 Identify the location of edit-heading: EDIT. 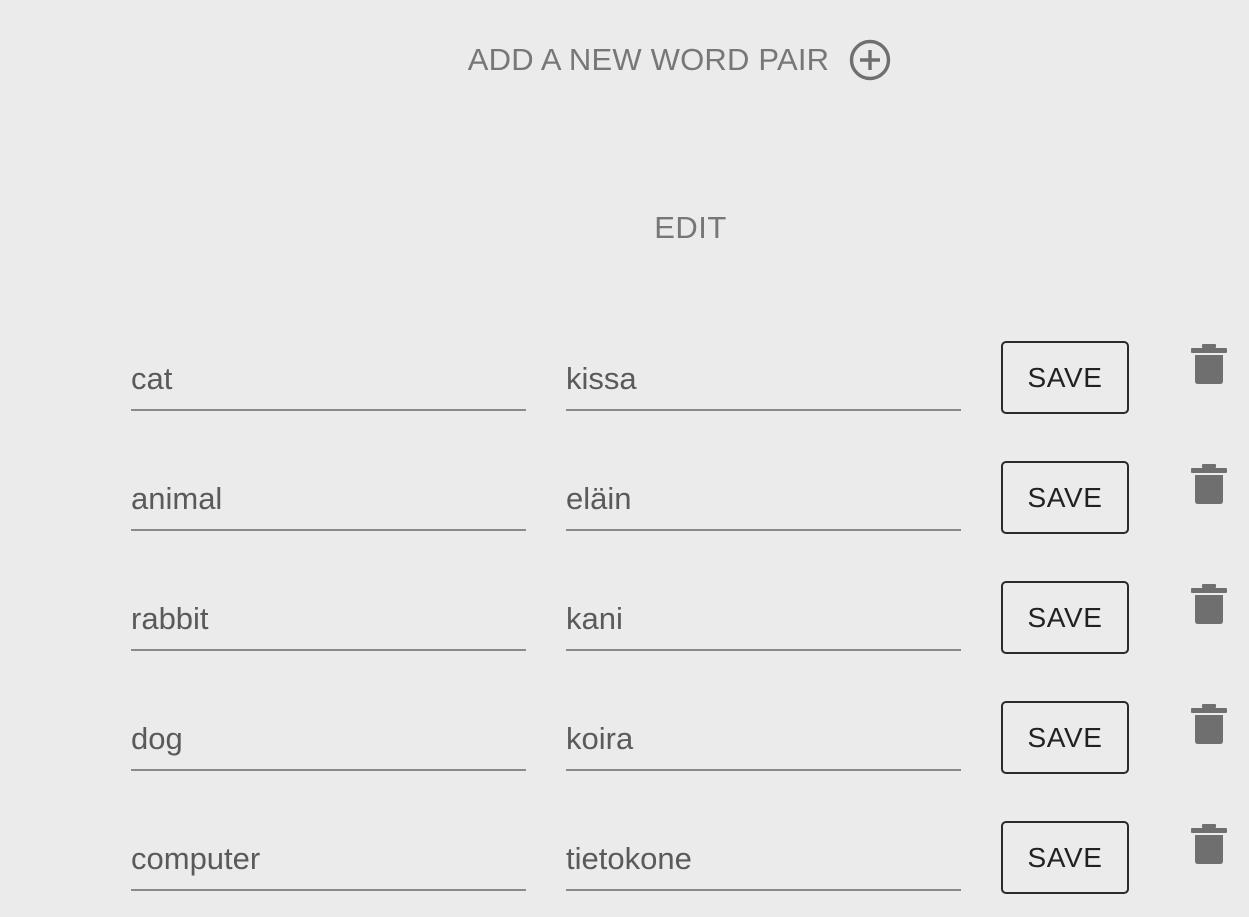
(690, 227).